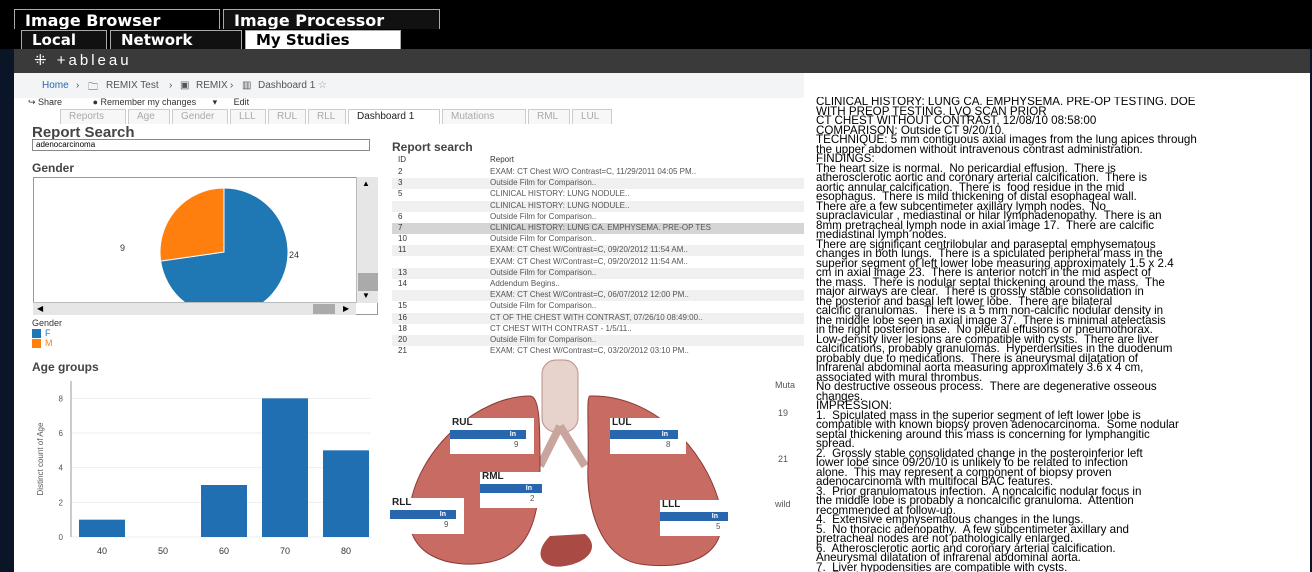 The width and height of the screenshot is (1312, 572). Describe the element at coordinates (484, 116) in the screenshot. I see `dashboard-tab-mutations: Mutations` at that location.